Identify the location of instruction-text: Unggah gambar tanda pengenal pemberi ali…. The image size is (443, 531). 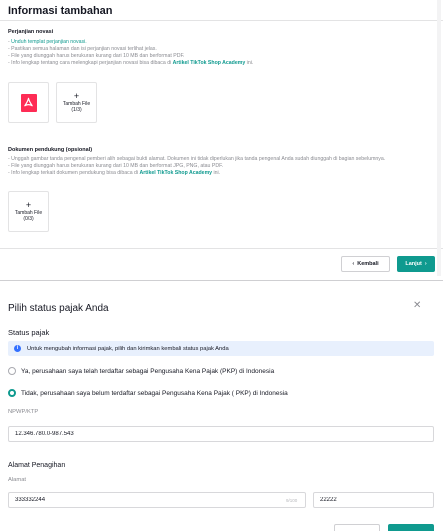
(198, 159).